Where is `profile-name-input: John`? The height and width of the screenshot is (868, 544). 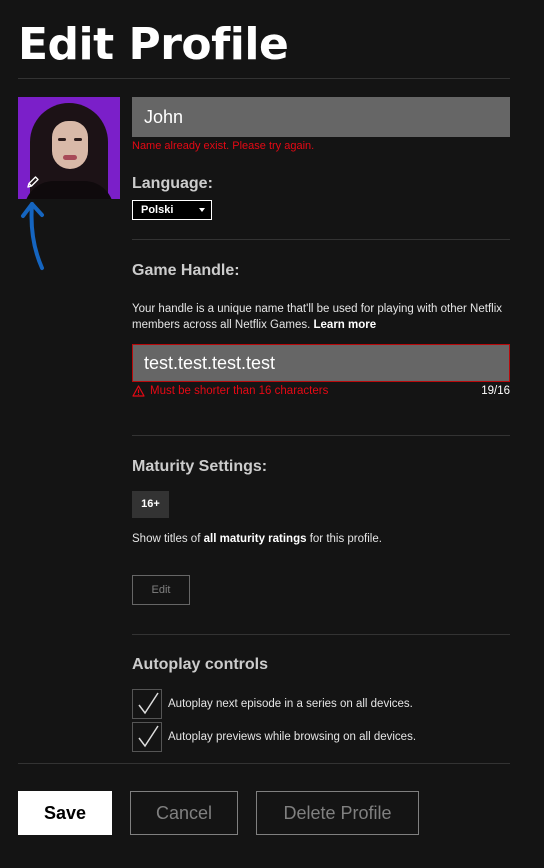
profile-name-input: John is located at coordinates (321, 117).